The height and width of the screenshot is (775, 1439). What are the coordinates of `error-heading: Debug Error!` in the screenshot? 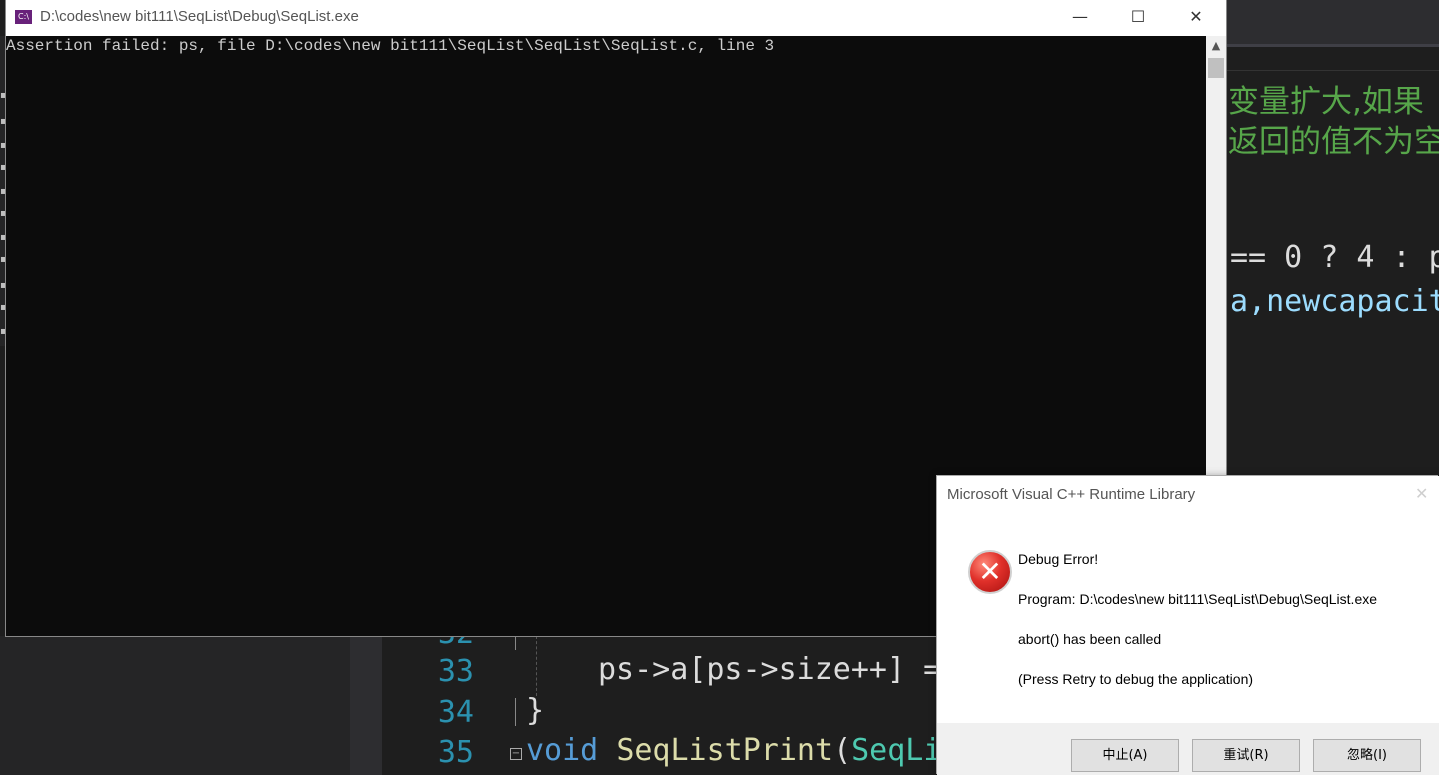 It's located at (1058, 559).